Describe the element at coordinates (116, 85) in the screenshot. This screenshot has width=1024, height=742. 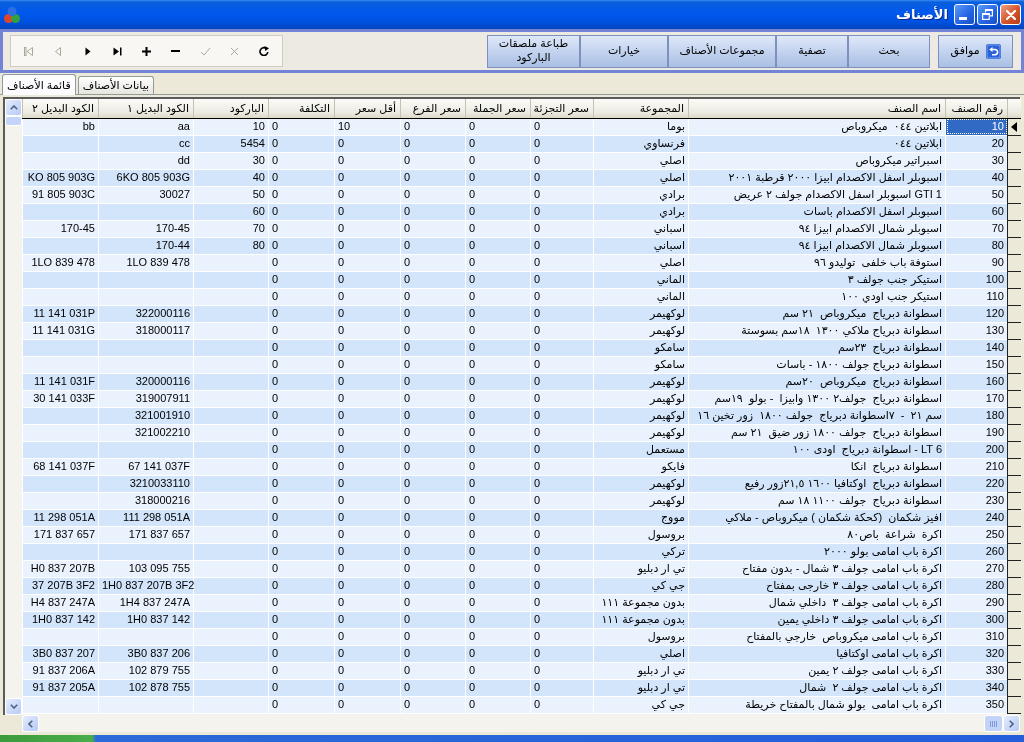
I see `tab: بيانات الأصناف` at that location.